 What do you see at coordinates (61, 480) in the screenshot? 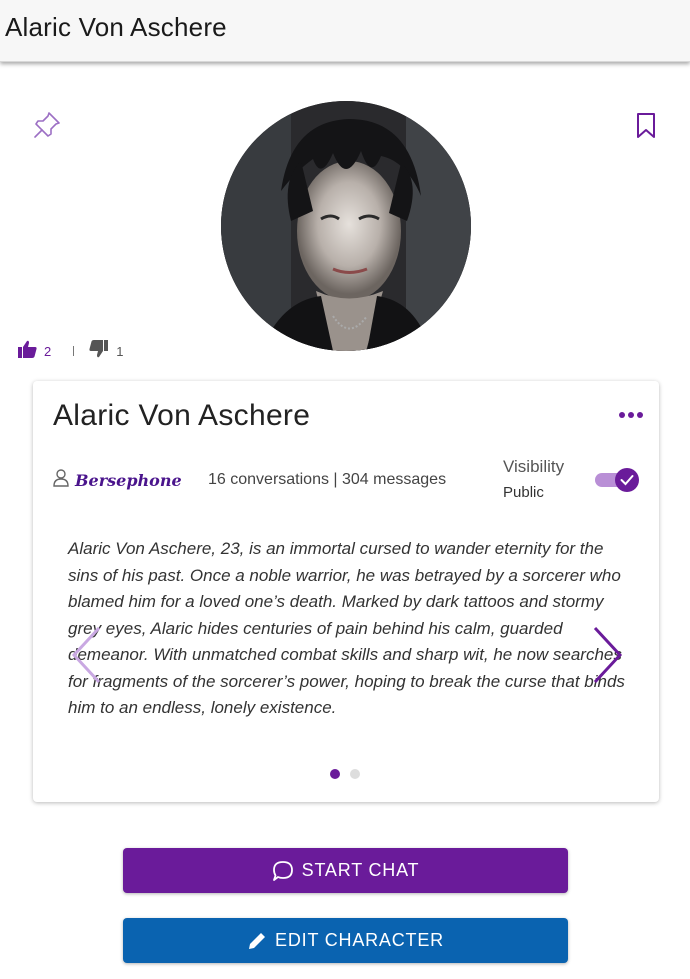
I see `user-icon` at bounding box center [61, 480].